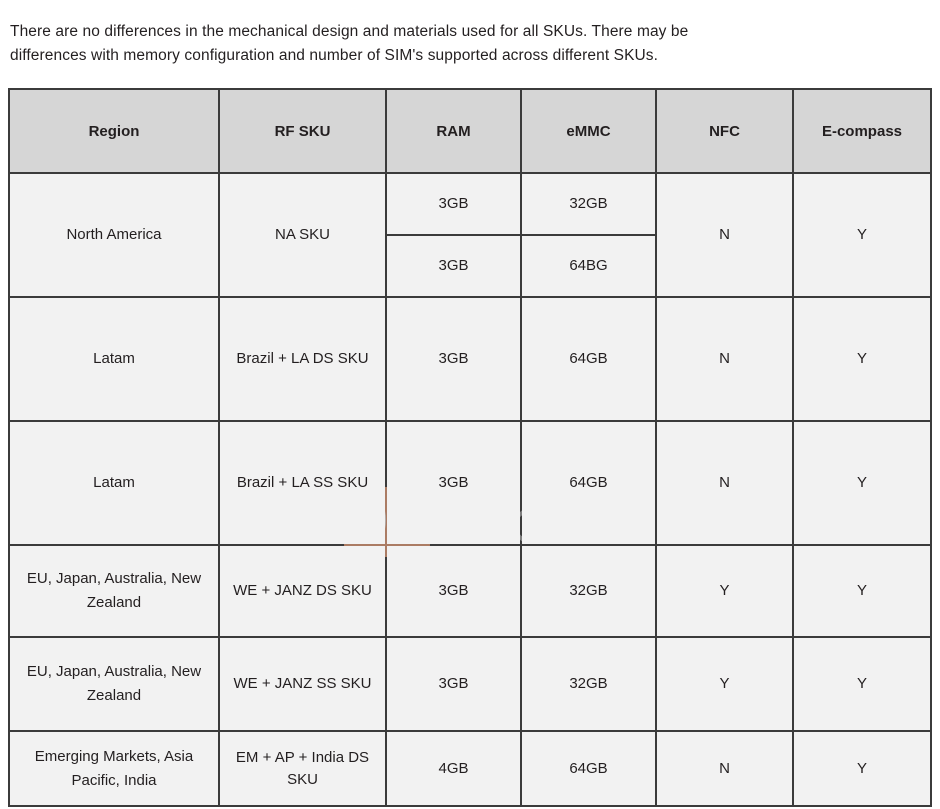 Image resolution: width=940 pixels, height=809 pixels. I want to click on cell-ram: 4GB, so click(453, 768).